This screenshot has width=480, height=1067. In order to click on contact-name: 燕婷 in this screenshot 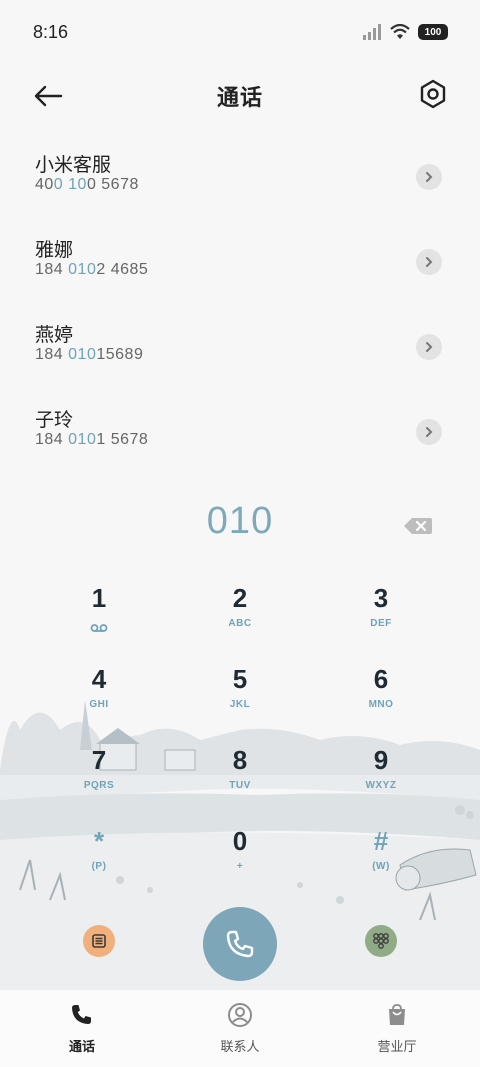, I will do `click(54, 335)`.